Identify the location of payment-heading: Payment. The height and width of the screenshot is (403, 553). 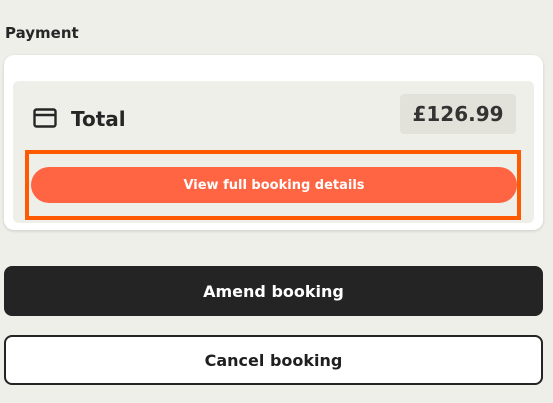
(42, 33).